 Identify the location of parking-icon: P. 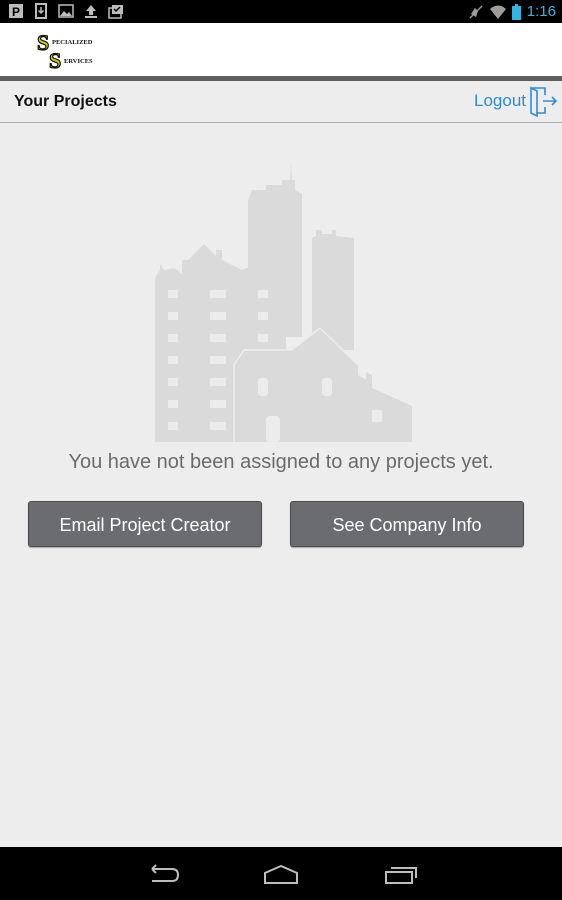
(16, 11).